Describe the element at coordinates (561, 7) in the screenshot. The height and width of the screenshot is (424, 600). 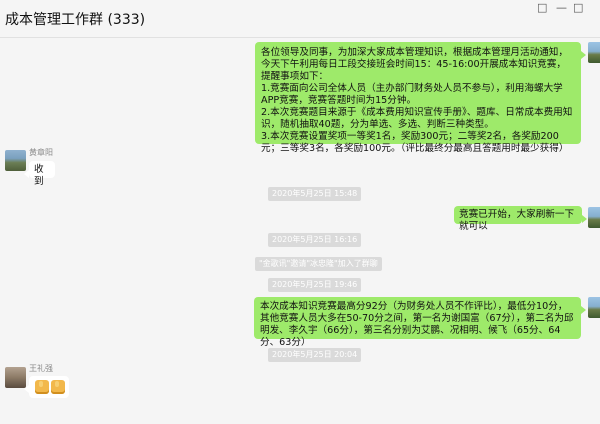
I see `minimize-icon: —` at that location.